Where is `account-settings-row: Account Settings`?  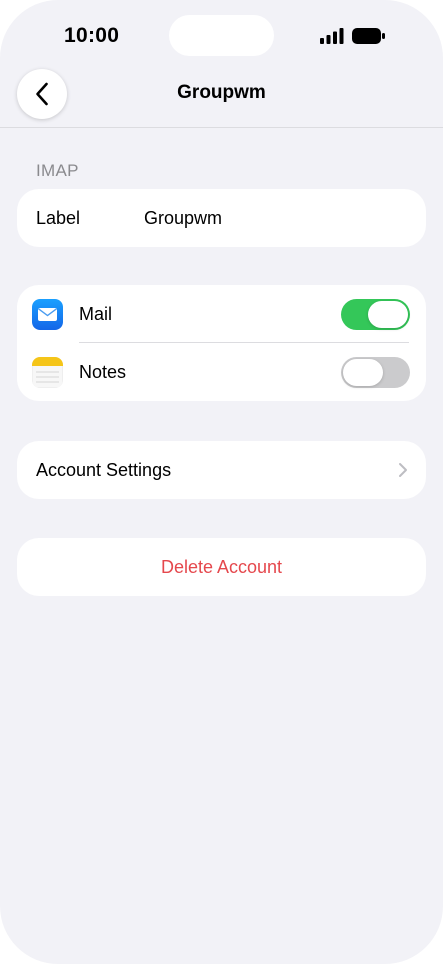 account-settings-row: Account Settings is located at coordinates (221, 470).